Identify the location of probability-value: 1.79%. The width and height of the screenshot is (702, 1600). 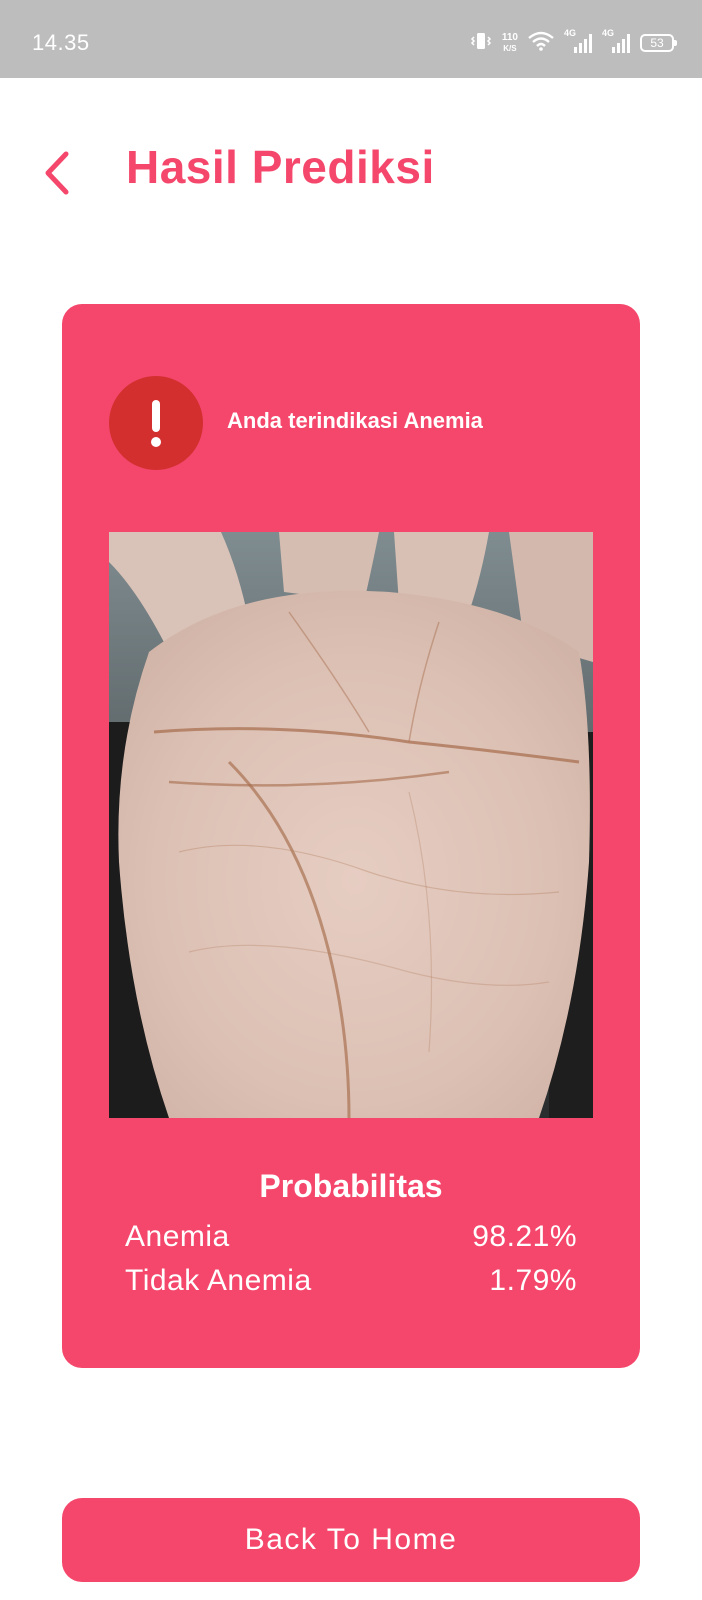
(533, 1280).